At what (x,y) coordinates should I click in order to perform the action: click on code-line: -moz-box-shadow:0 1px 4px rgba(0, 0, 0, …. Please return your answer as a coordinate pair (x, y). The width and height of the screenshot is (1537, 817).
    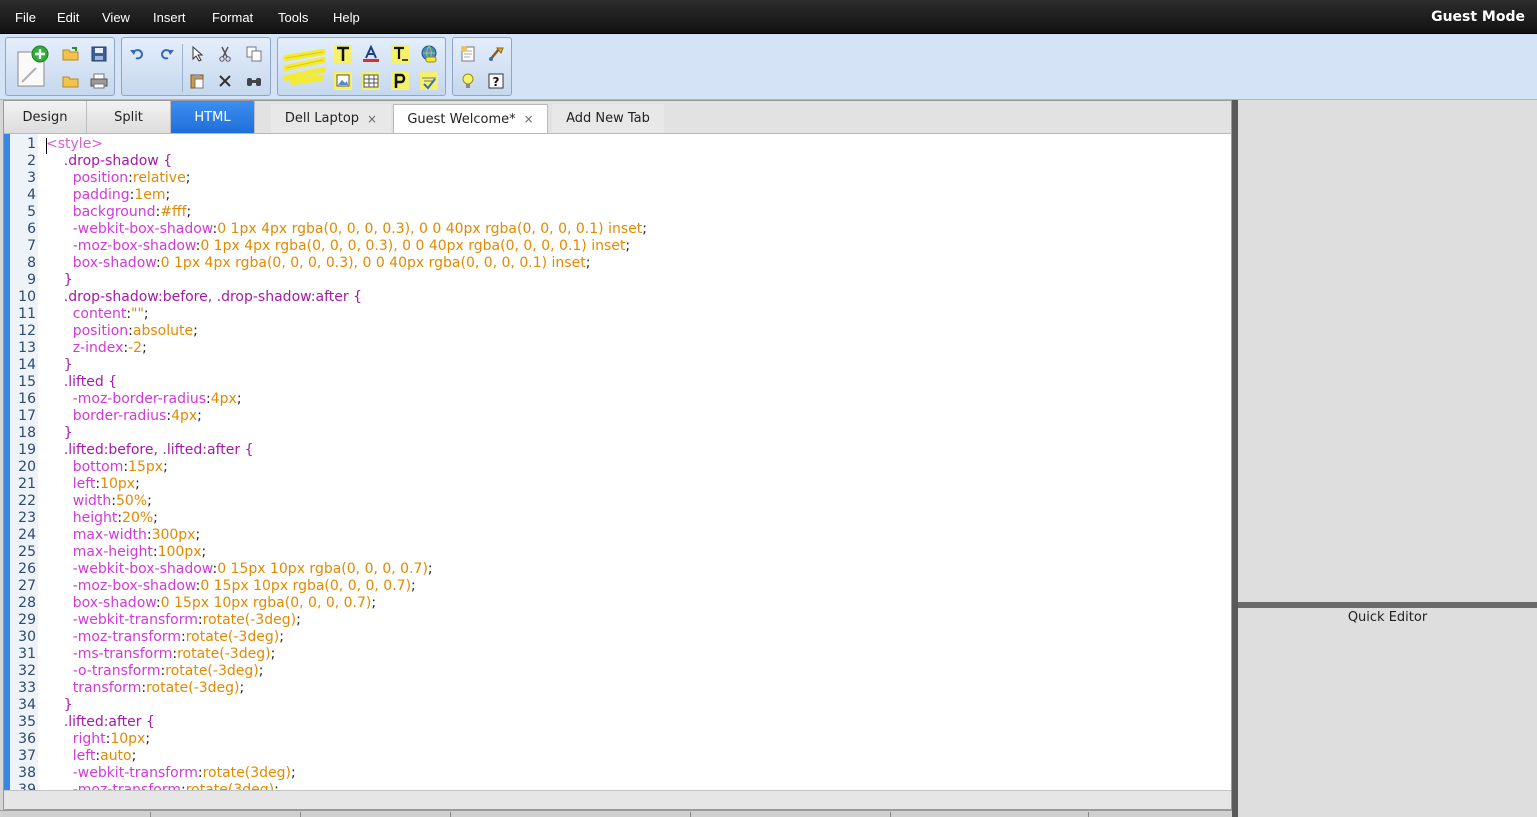
    Looking at the image, I should click on (338, 246).